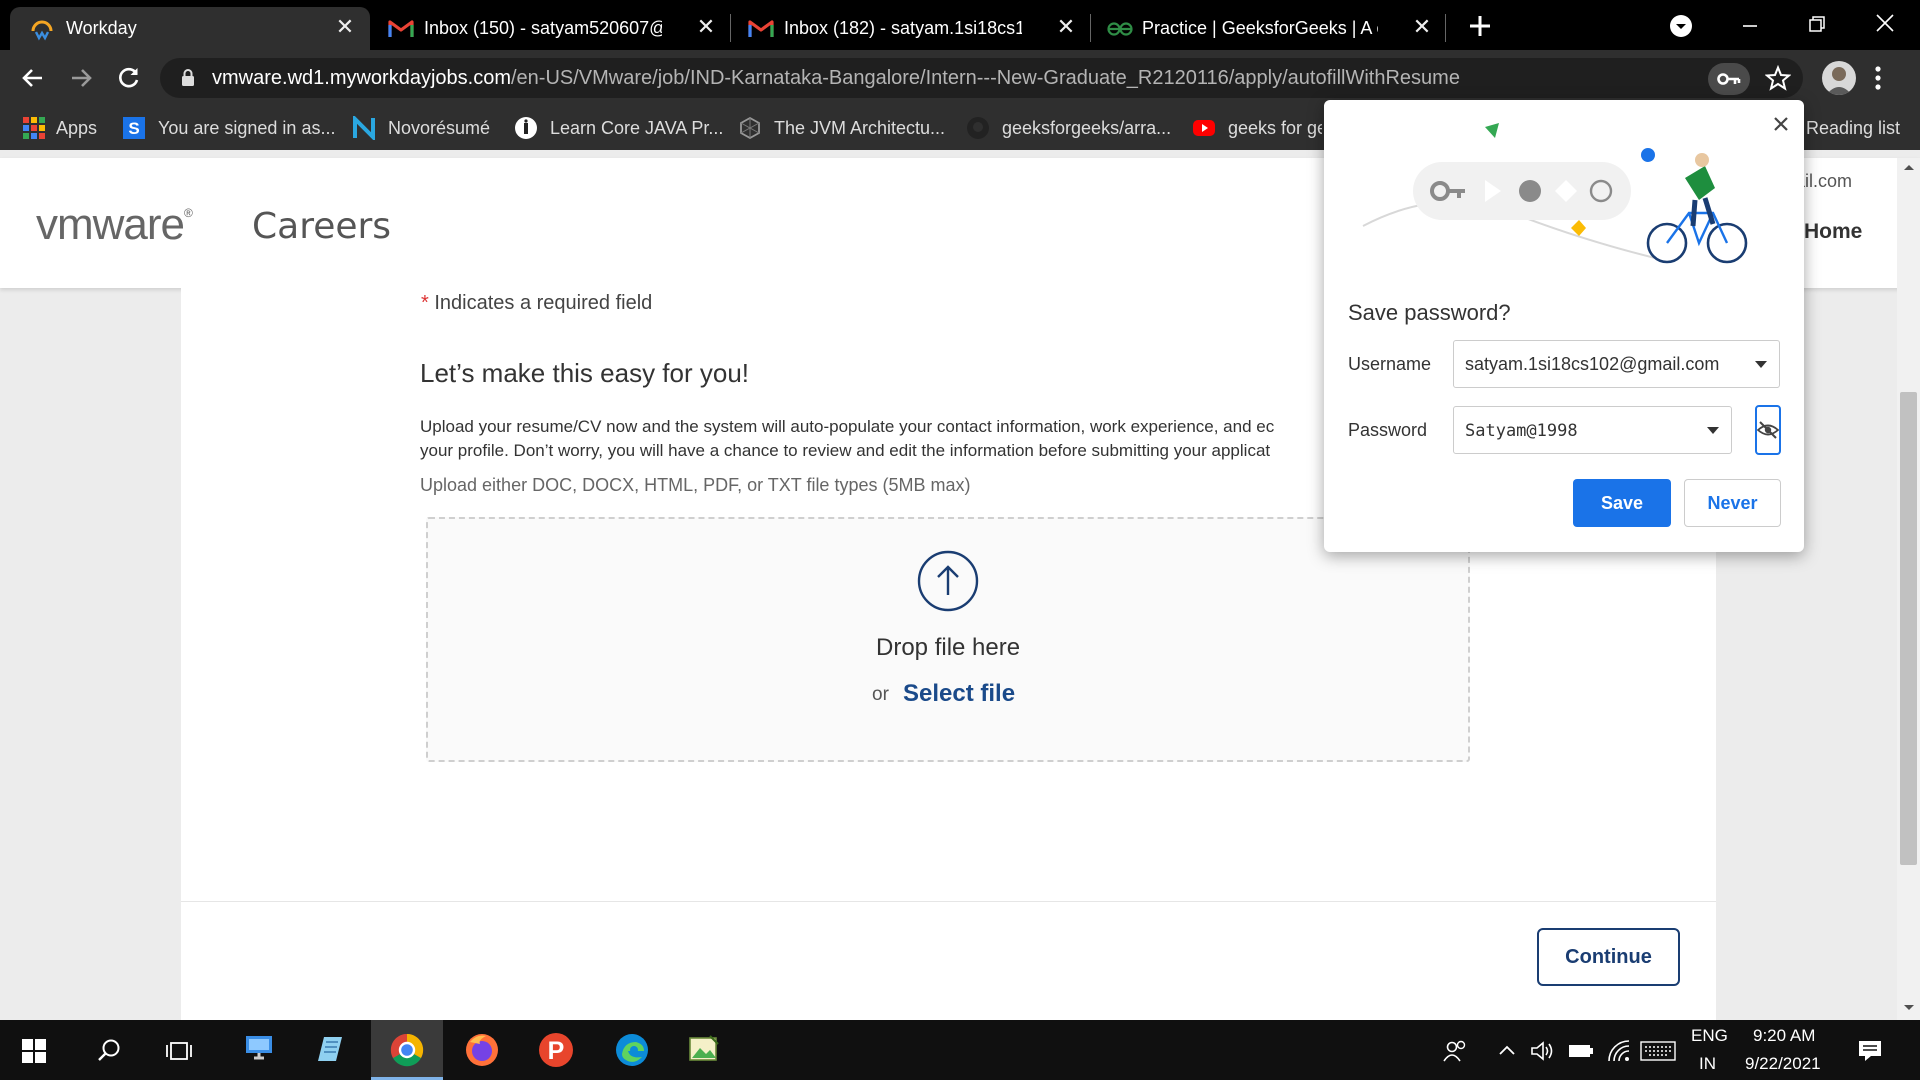 The image size is (1920, 1080). I want to click on more-menu-icon, so click(1878, 78).